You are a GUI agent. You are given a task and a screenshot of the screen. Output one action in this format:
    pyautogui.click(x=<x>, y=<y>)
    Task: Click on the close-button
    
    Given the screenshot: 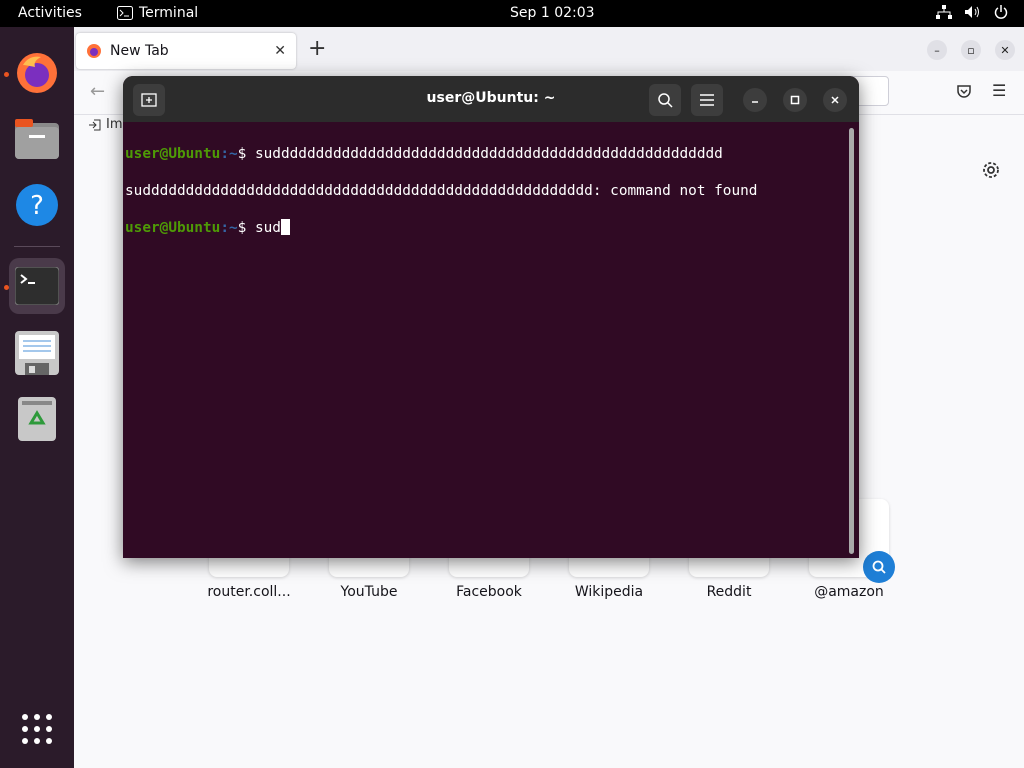 What is the action you would take?
    pyautogui.click(x=835, y=100)
    